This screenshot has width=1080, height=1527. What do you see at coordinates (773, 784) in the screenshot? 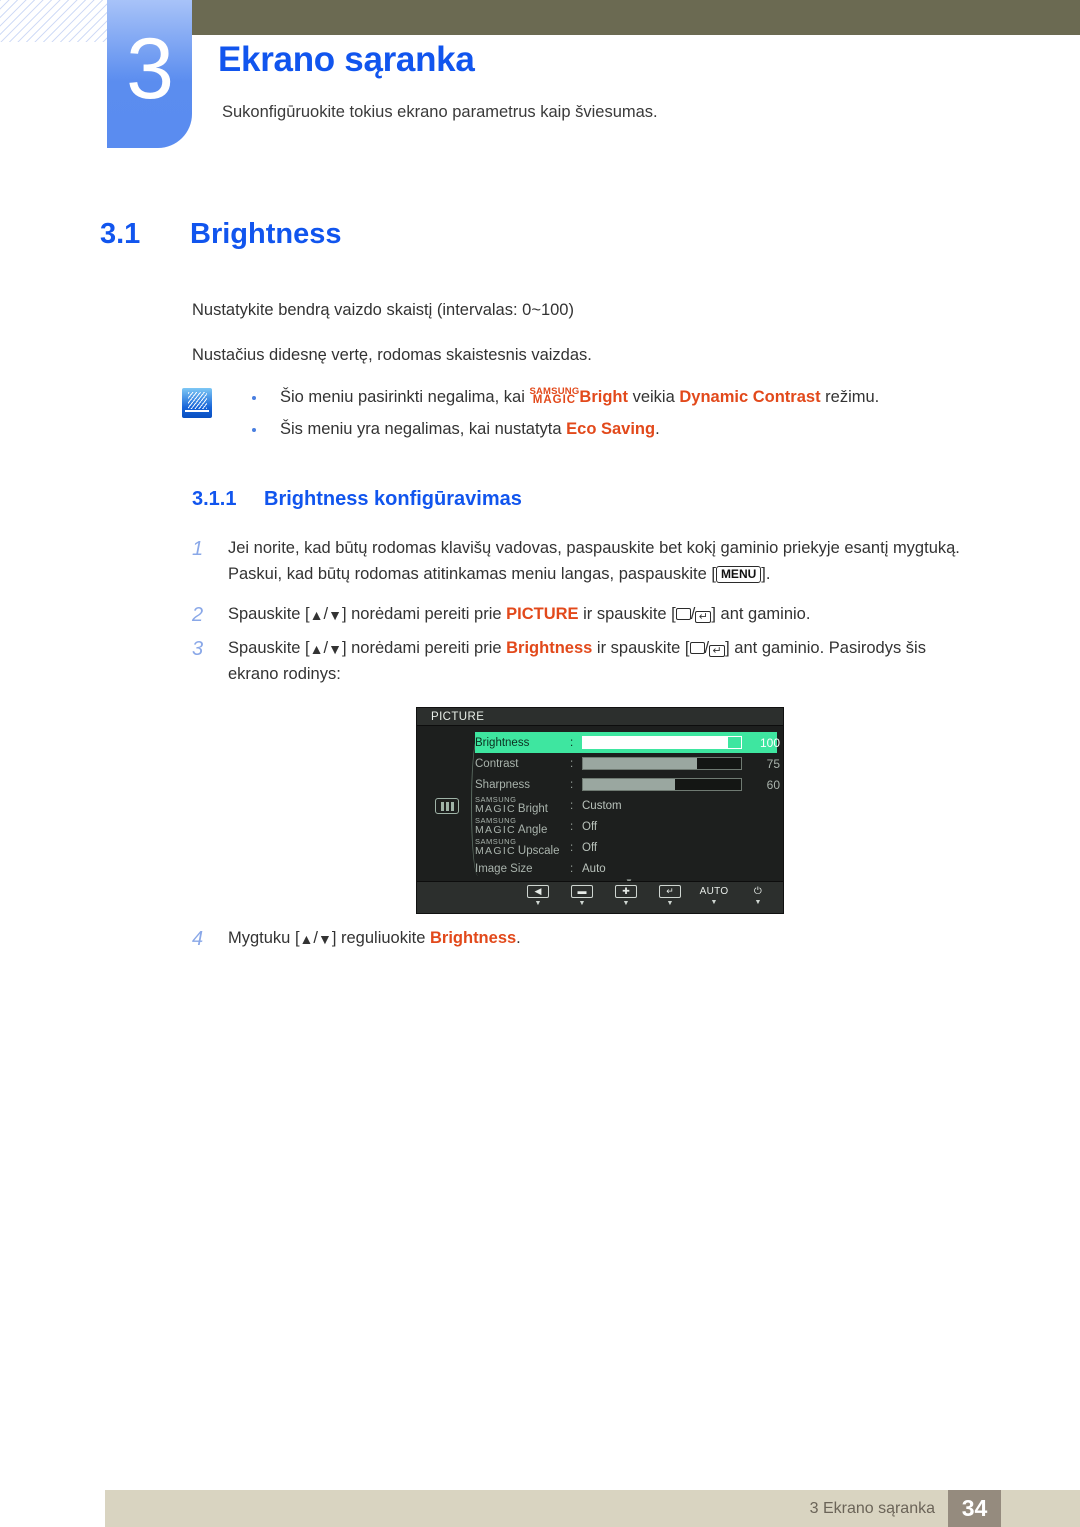
I see `sharpness-value: 60` at bounding box center [773, 784].